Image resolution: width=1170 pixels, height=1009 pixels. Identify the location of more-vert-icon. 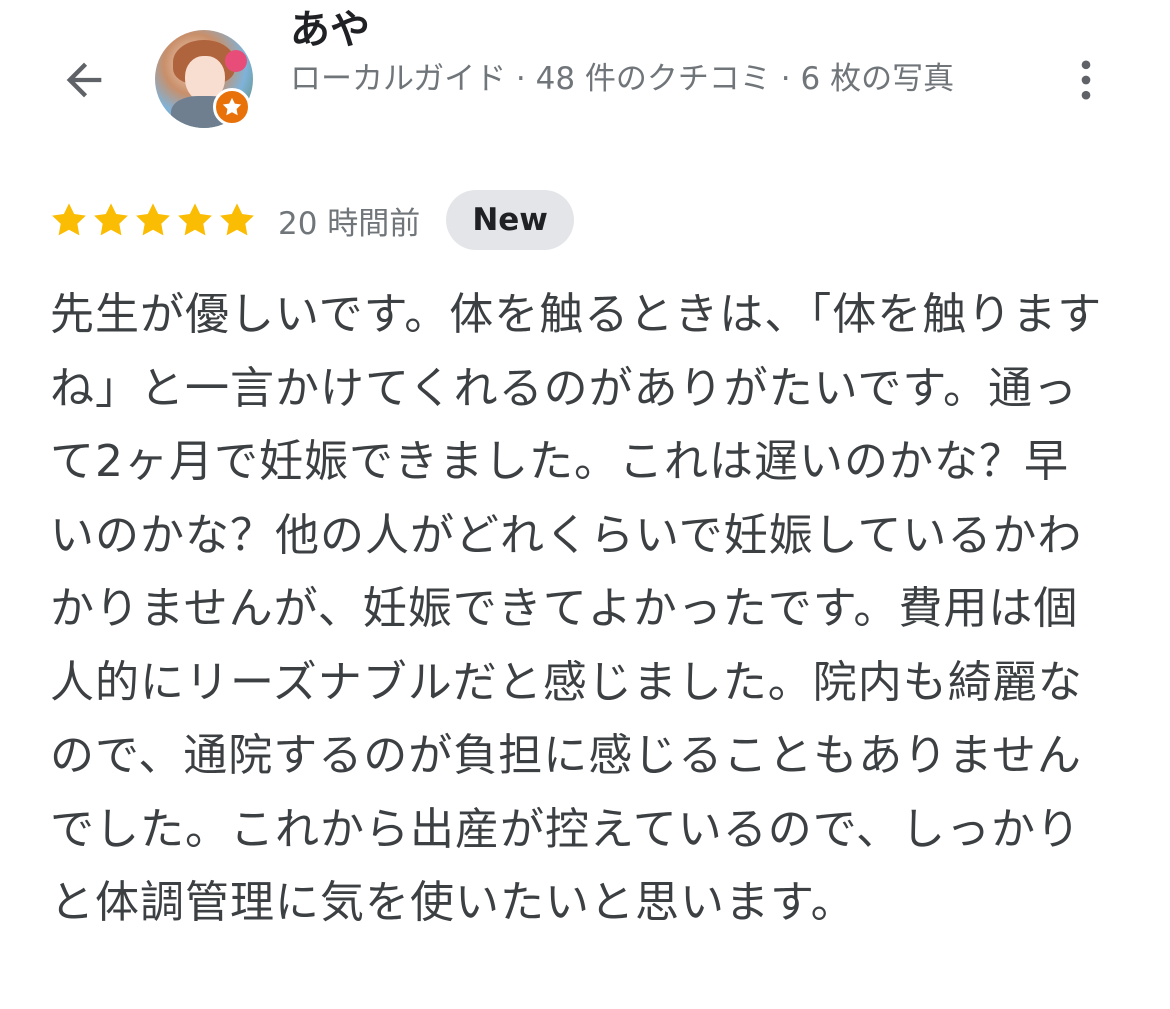
(1086, 80).